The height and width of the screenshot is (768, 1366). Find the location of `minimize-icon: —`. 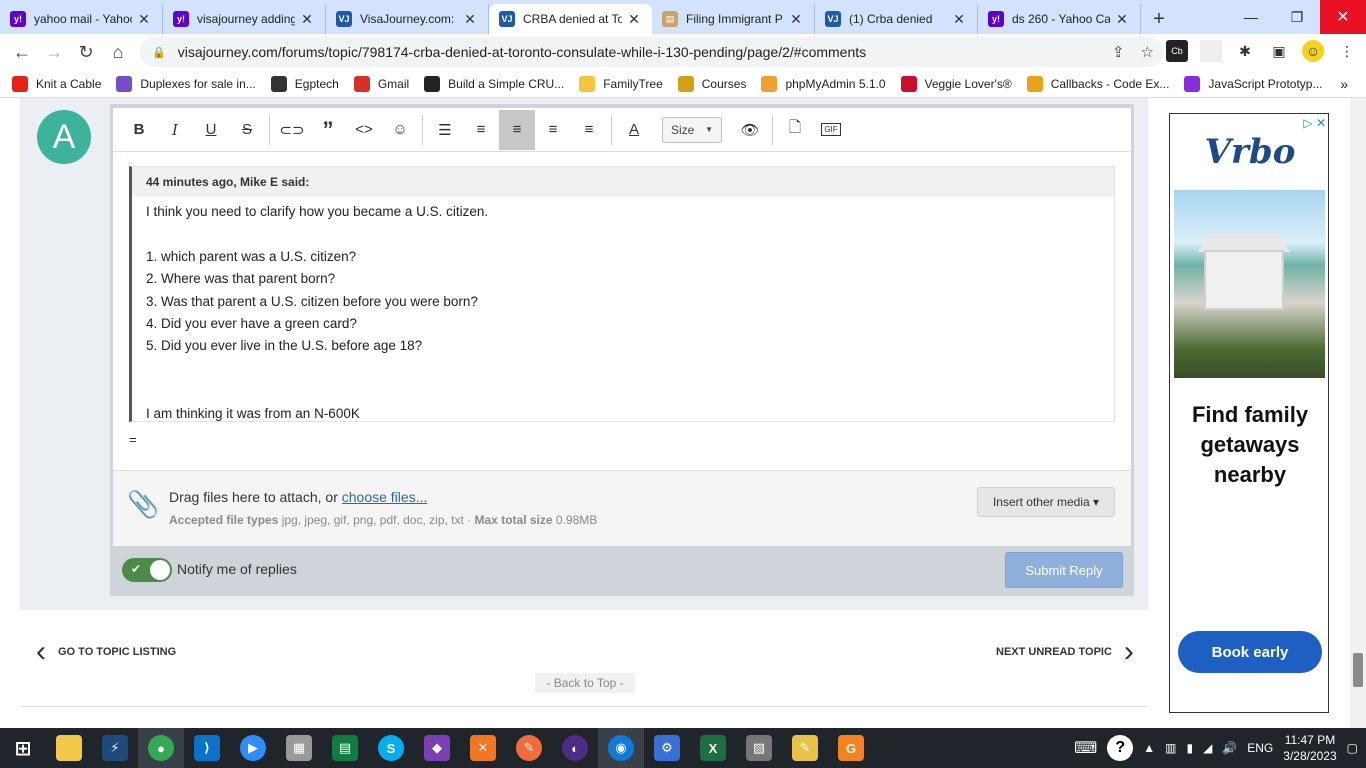

minimize-icon: — is located at coordinates (1251, 17).